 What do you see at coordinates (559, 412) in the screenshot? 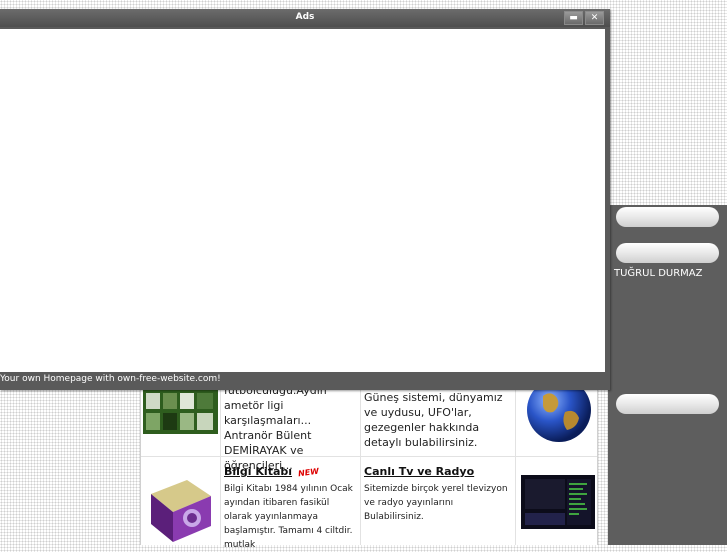
I see `globe-thumbnail` at bounding box center [559, 412].